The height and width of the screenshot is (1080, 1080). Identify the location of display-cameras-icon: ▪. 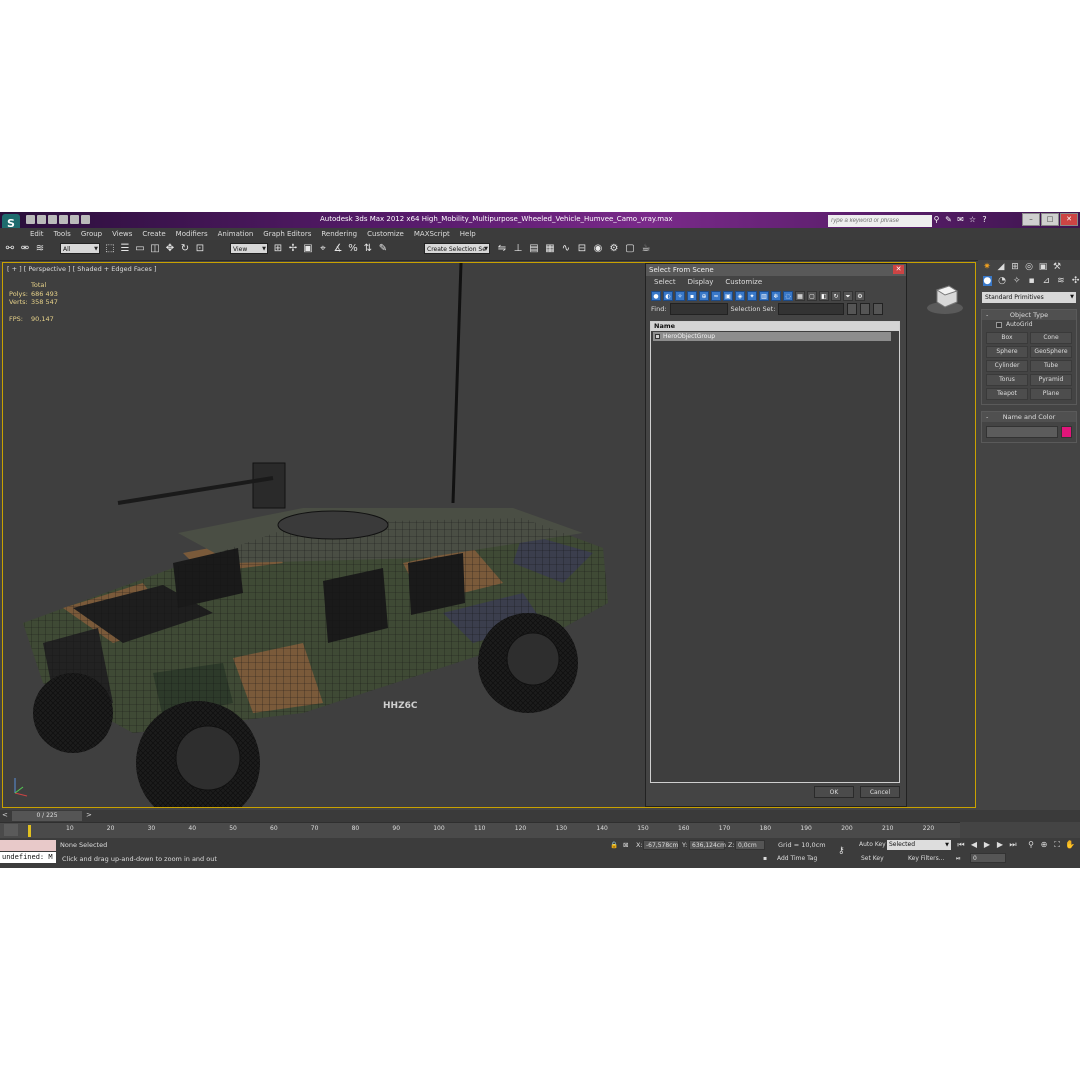
(692, 295).